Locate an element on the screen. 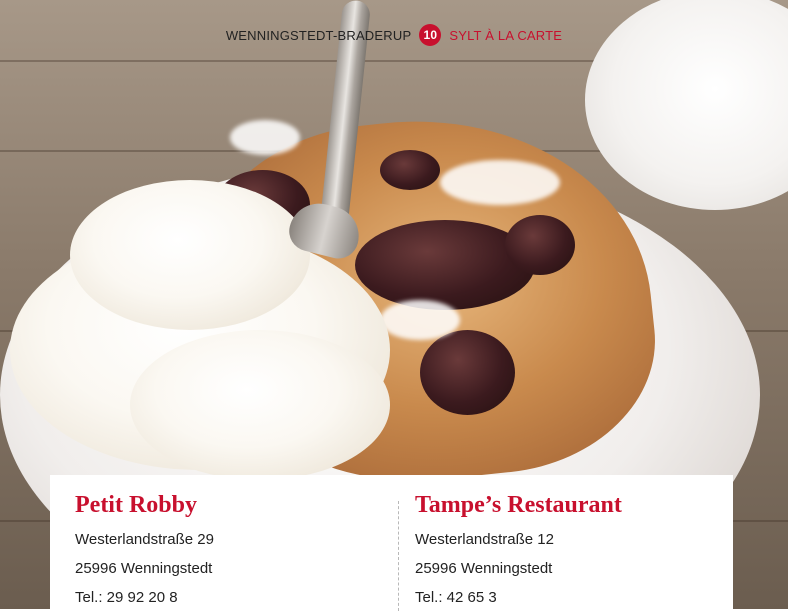  restaurant-name: Tampe’s Restaurant is located at coordinates (518, 505).